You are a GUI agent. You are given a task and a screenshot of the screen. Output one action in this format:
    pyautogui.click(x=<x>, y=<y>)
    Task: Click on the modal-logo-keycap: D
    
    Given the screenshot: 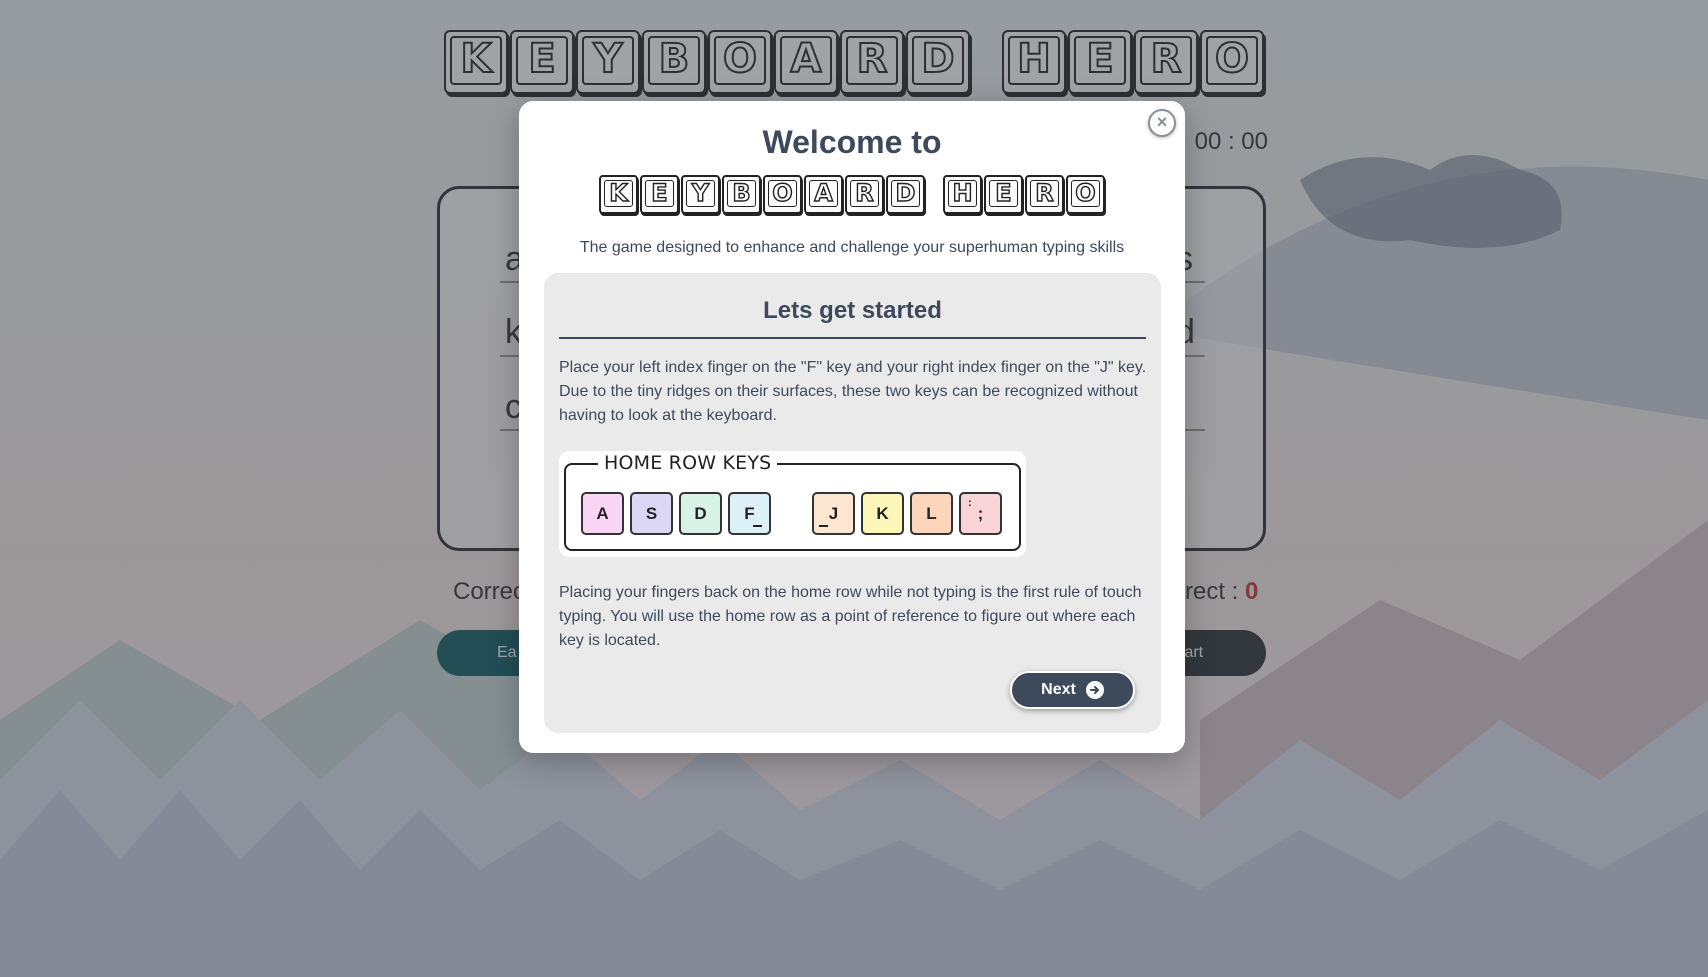 What is the action you would take?
    pyautogui.click(x=905, y=194)
    